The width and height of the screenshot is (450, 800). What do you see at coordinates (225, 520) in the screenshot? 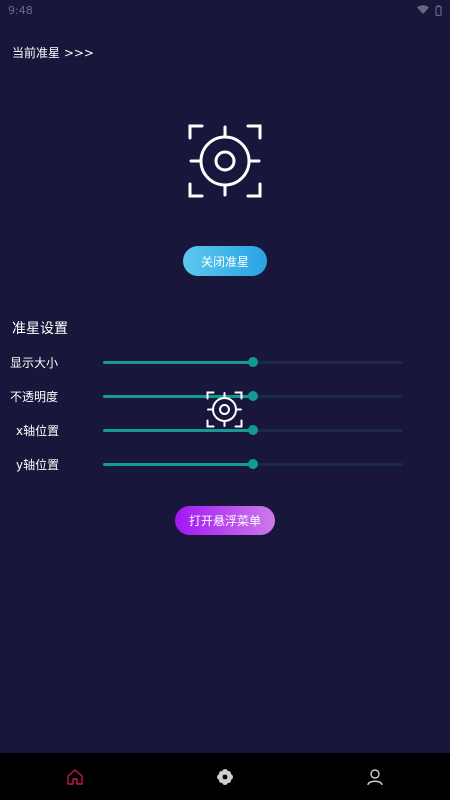
I see `open-floating-menu-button: 打开悬浮菜单` at bounding box center [225, 520].